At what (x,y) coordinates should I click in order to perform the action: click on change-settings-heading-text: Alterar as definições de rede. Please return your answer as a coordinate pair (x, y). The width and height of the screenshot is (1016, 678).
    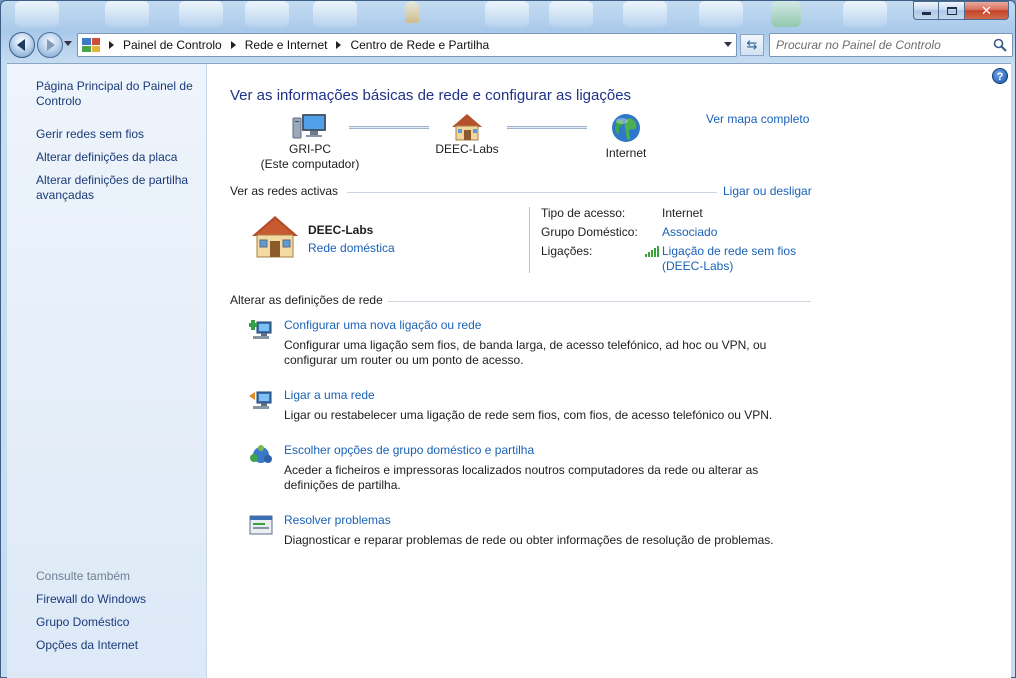
    Looking at the image, I should click on (306, 300).